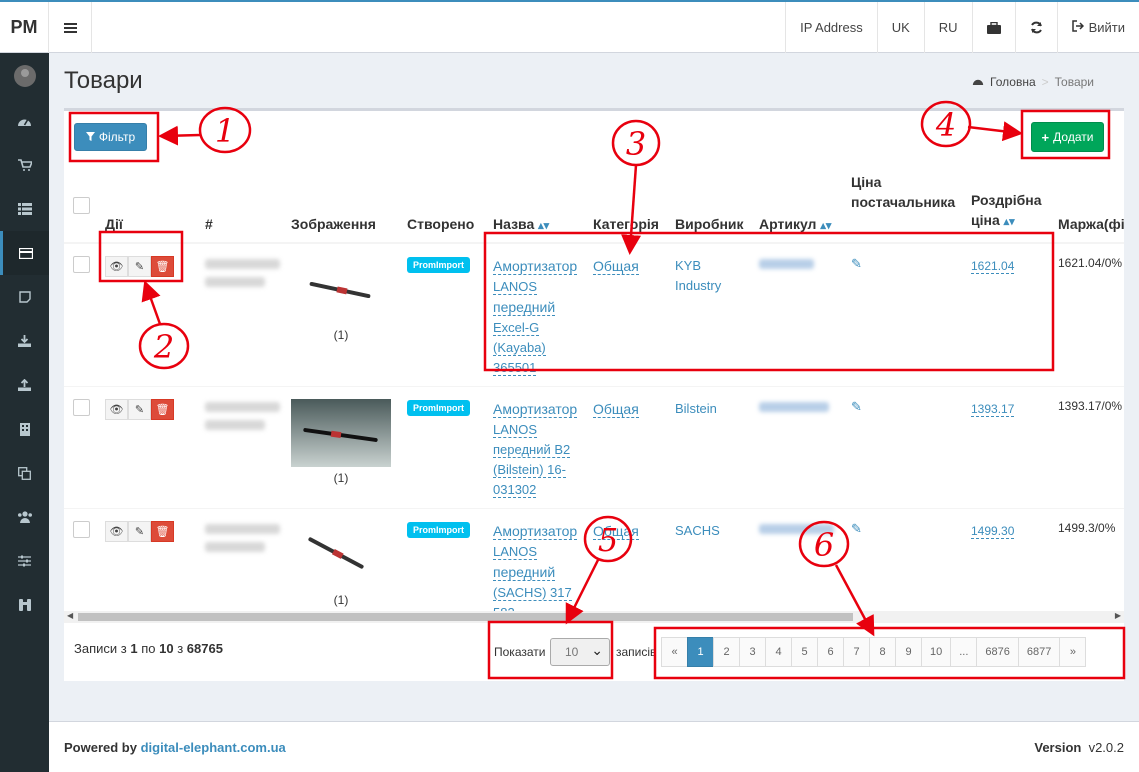 Image resolution: width=1139 pixels, height=772 pixels. Describe the element at coordinates (778, 652) in the screenshot. I see `pagination-page: 4` at that location.